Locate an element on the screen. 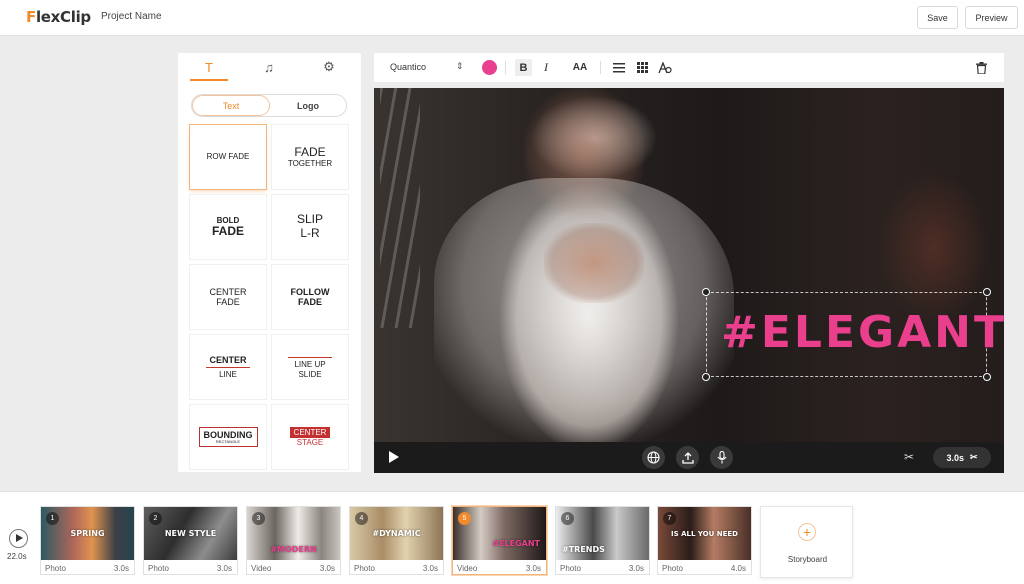  overlay-text: #ELEGANT is located at coordinates (862, 333).